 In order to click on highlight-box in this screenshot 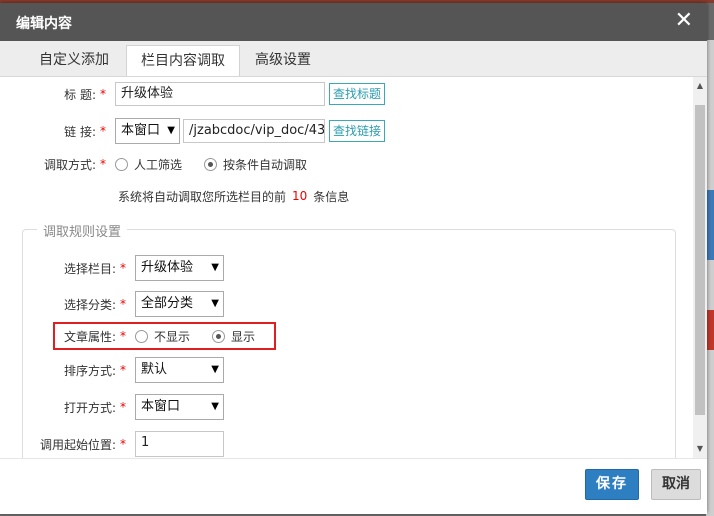, I will do `click(164, 336)`.